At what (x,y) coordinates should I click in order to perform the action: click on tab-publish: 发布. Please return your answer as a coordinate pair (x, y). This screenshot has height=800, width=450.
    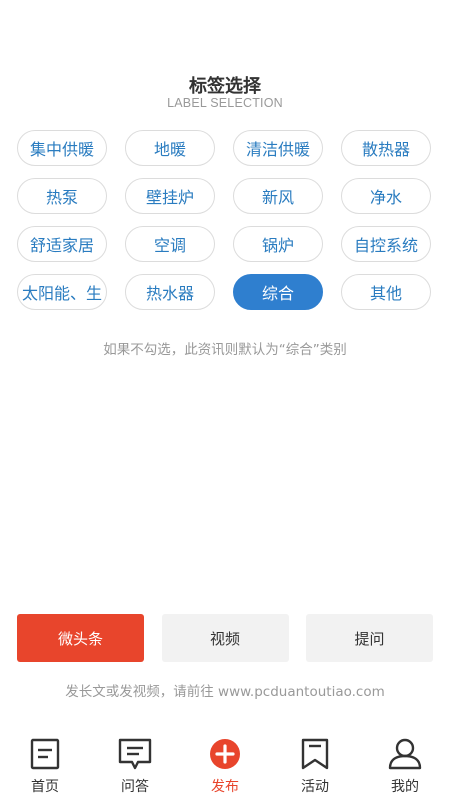
    Looking at the image, I should click on (225, 766).